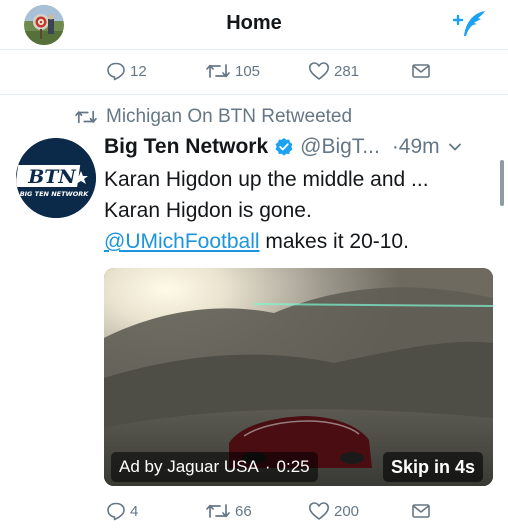  I want to click on compose-feather-icon, so click(468, 23).